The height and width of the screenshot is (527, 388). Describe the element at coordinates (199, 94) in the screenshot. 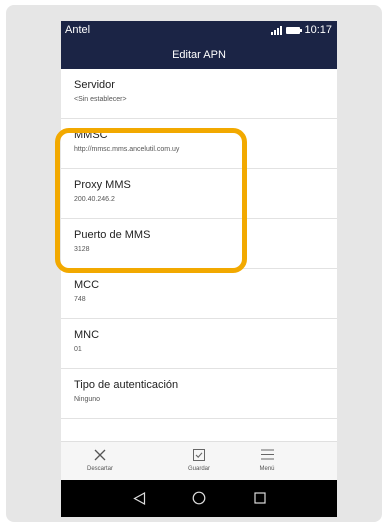

I see `setting-server: Servidor <Sin establecer>` at that location.